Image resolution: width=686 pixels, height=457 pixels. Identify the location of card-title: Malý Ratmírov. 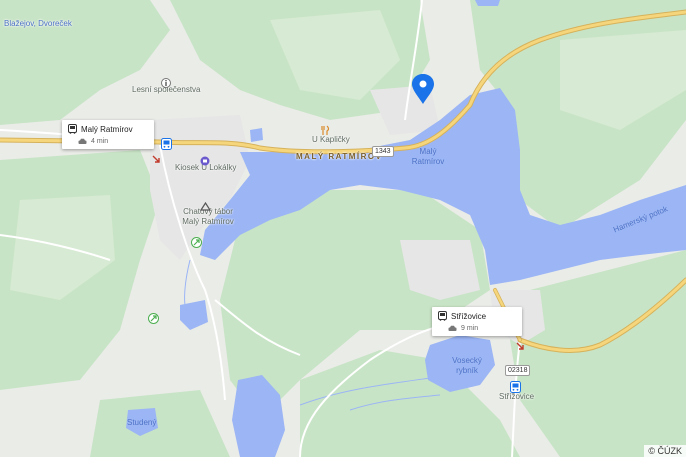
(107, 129).